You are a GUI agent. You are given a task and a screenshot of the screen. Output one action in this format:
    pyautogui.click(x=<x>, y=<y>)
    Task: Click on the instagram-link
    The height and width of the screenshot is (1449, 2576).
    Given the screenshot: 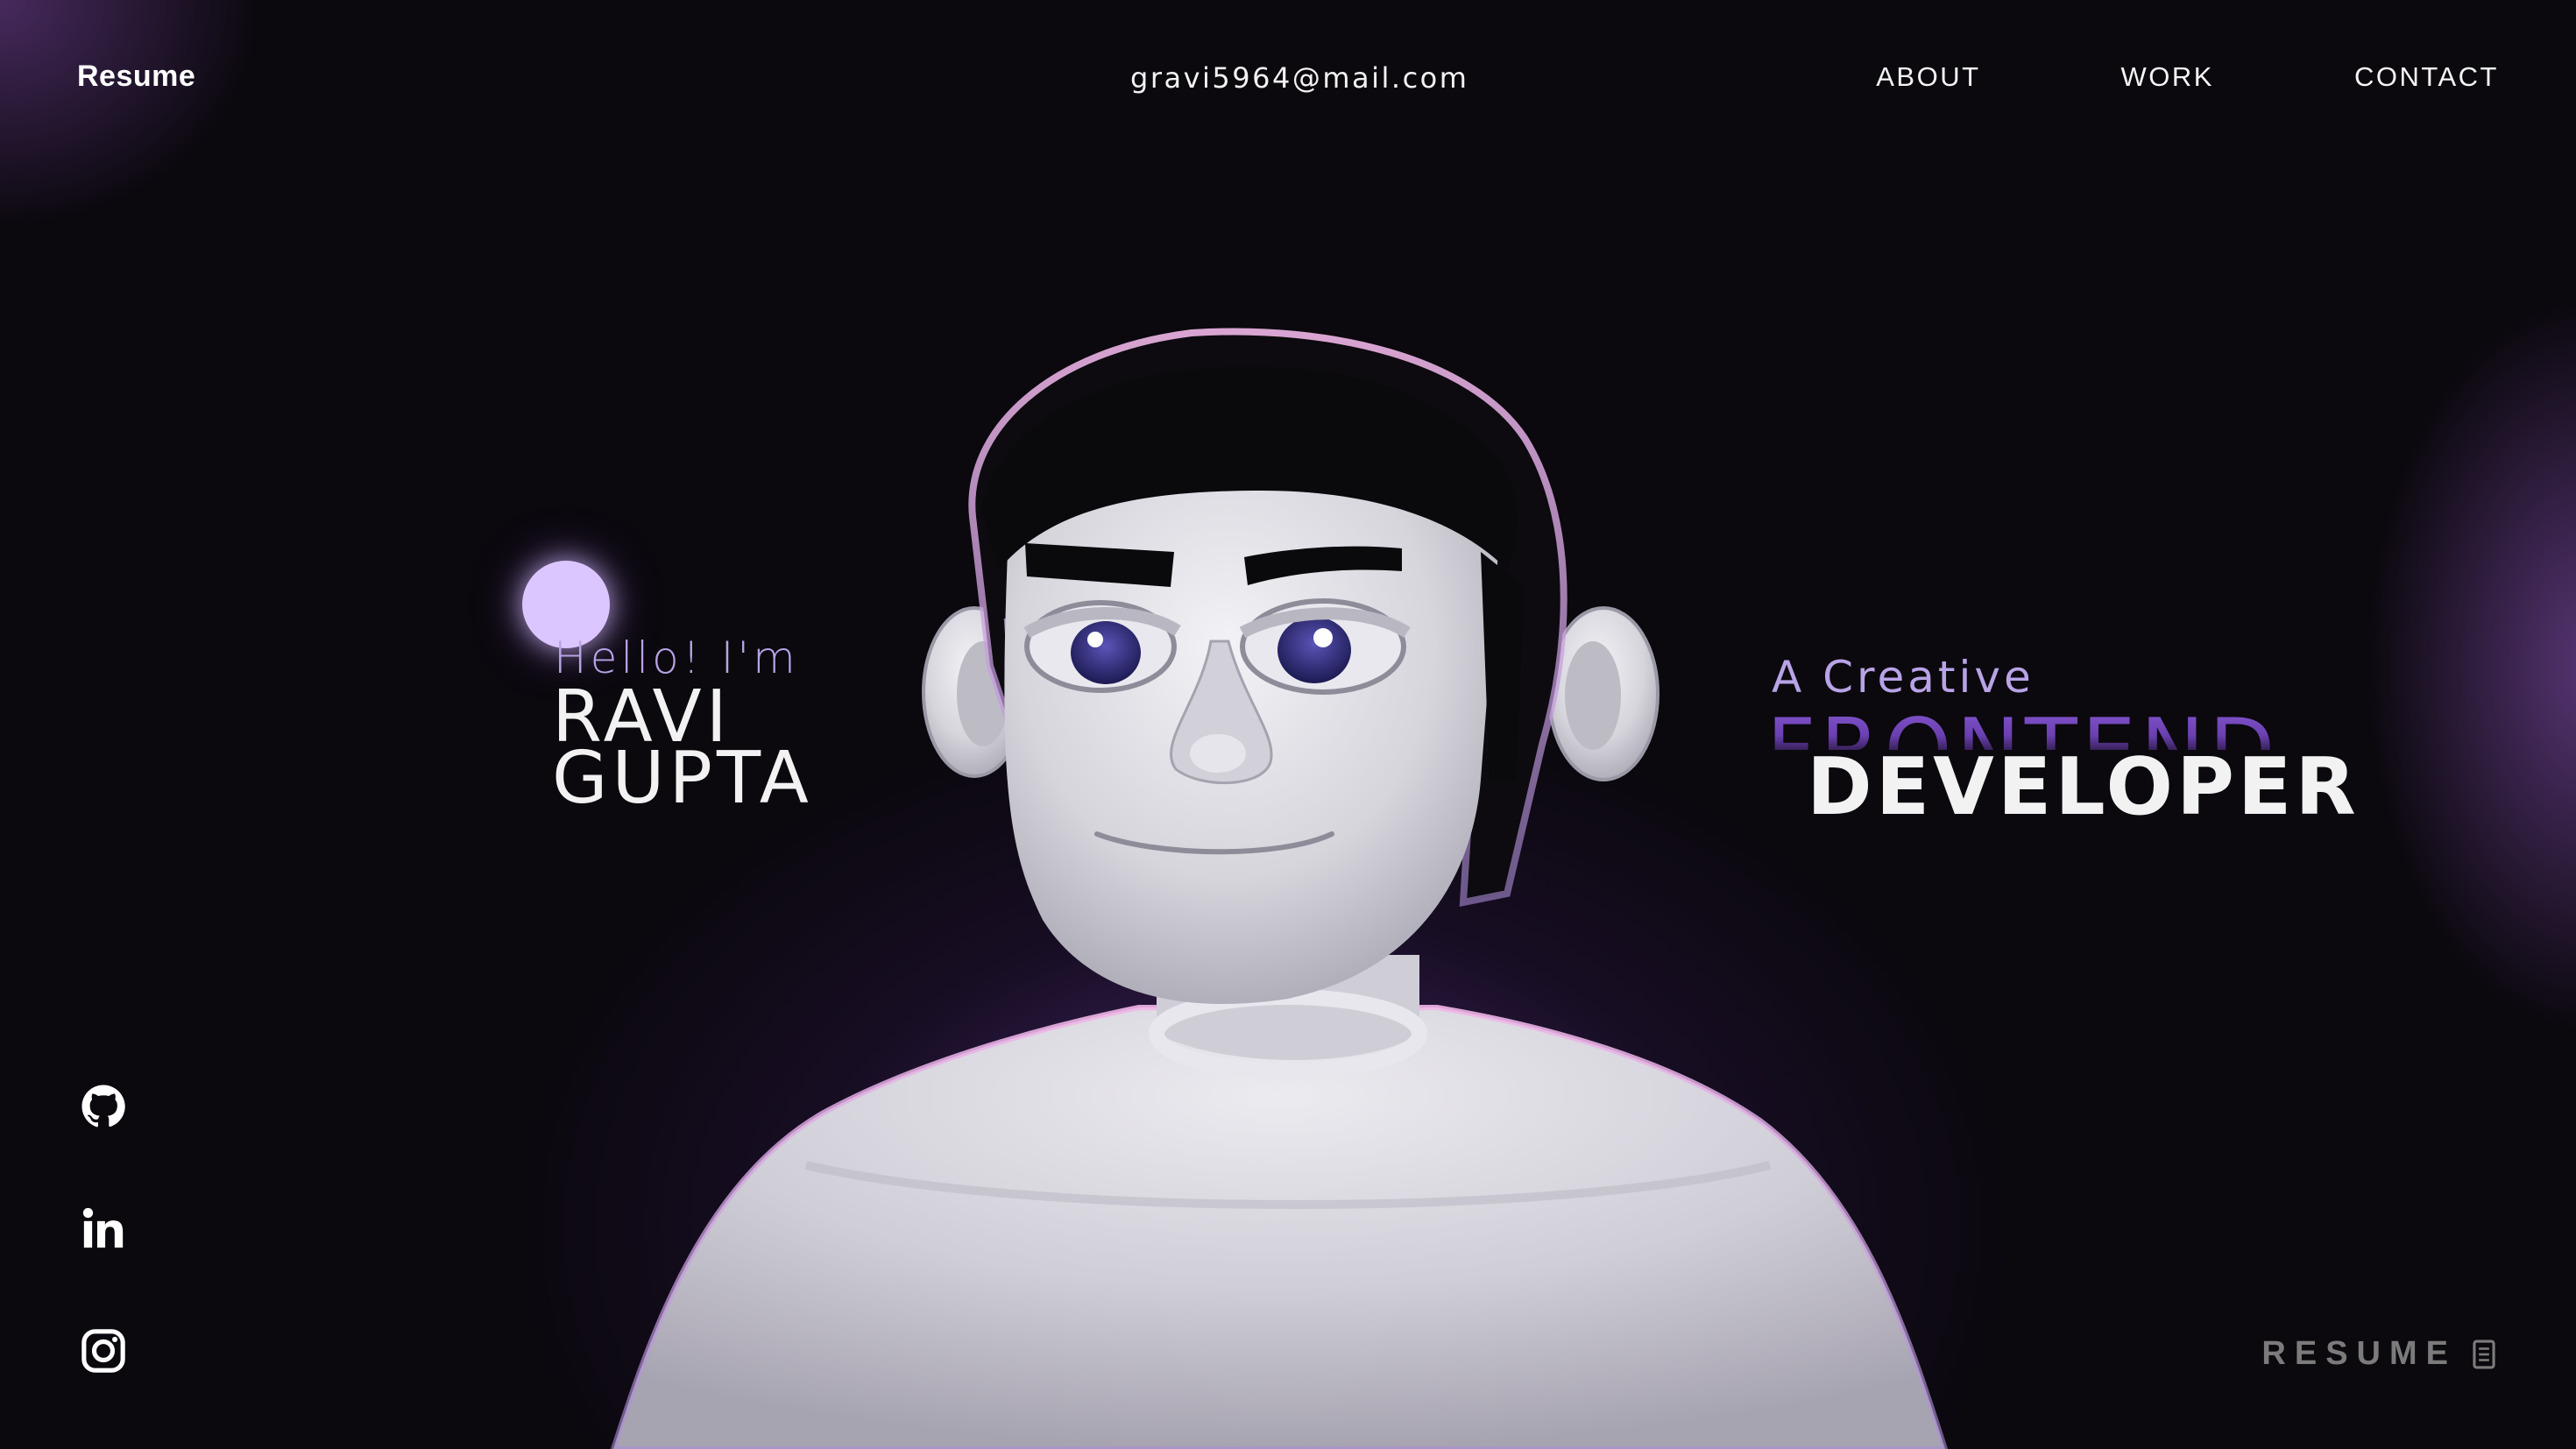 What is the action you would take?
    pyautogui.click(x=103, y=1351)
    